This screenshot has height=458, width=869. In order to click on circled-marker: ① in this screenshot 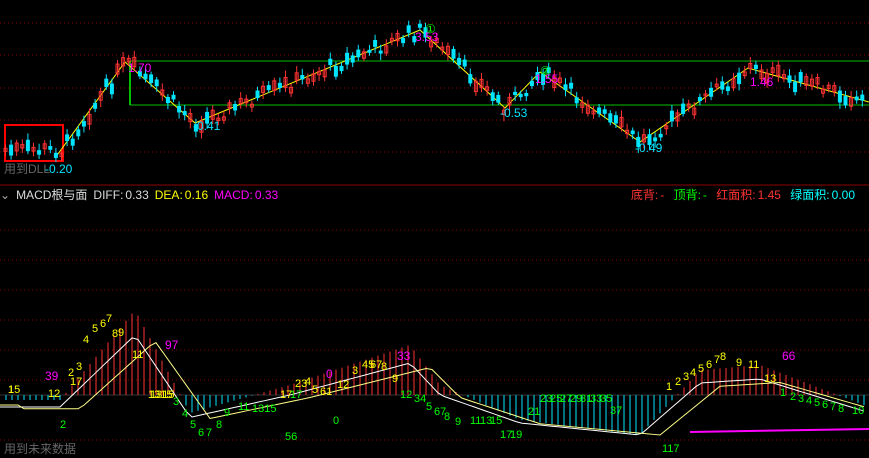, I will do `click(430, 29)`.